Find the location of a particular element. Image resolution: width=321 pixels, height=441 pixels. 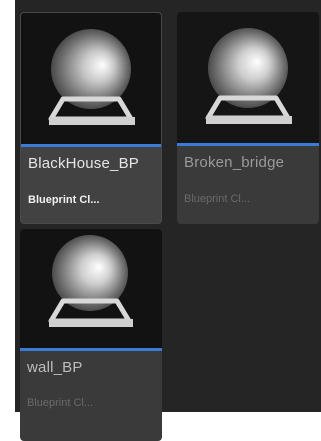

asset-name: wall_BP is located at coordinates (55, 367).